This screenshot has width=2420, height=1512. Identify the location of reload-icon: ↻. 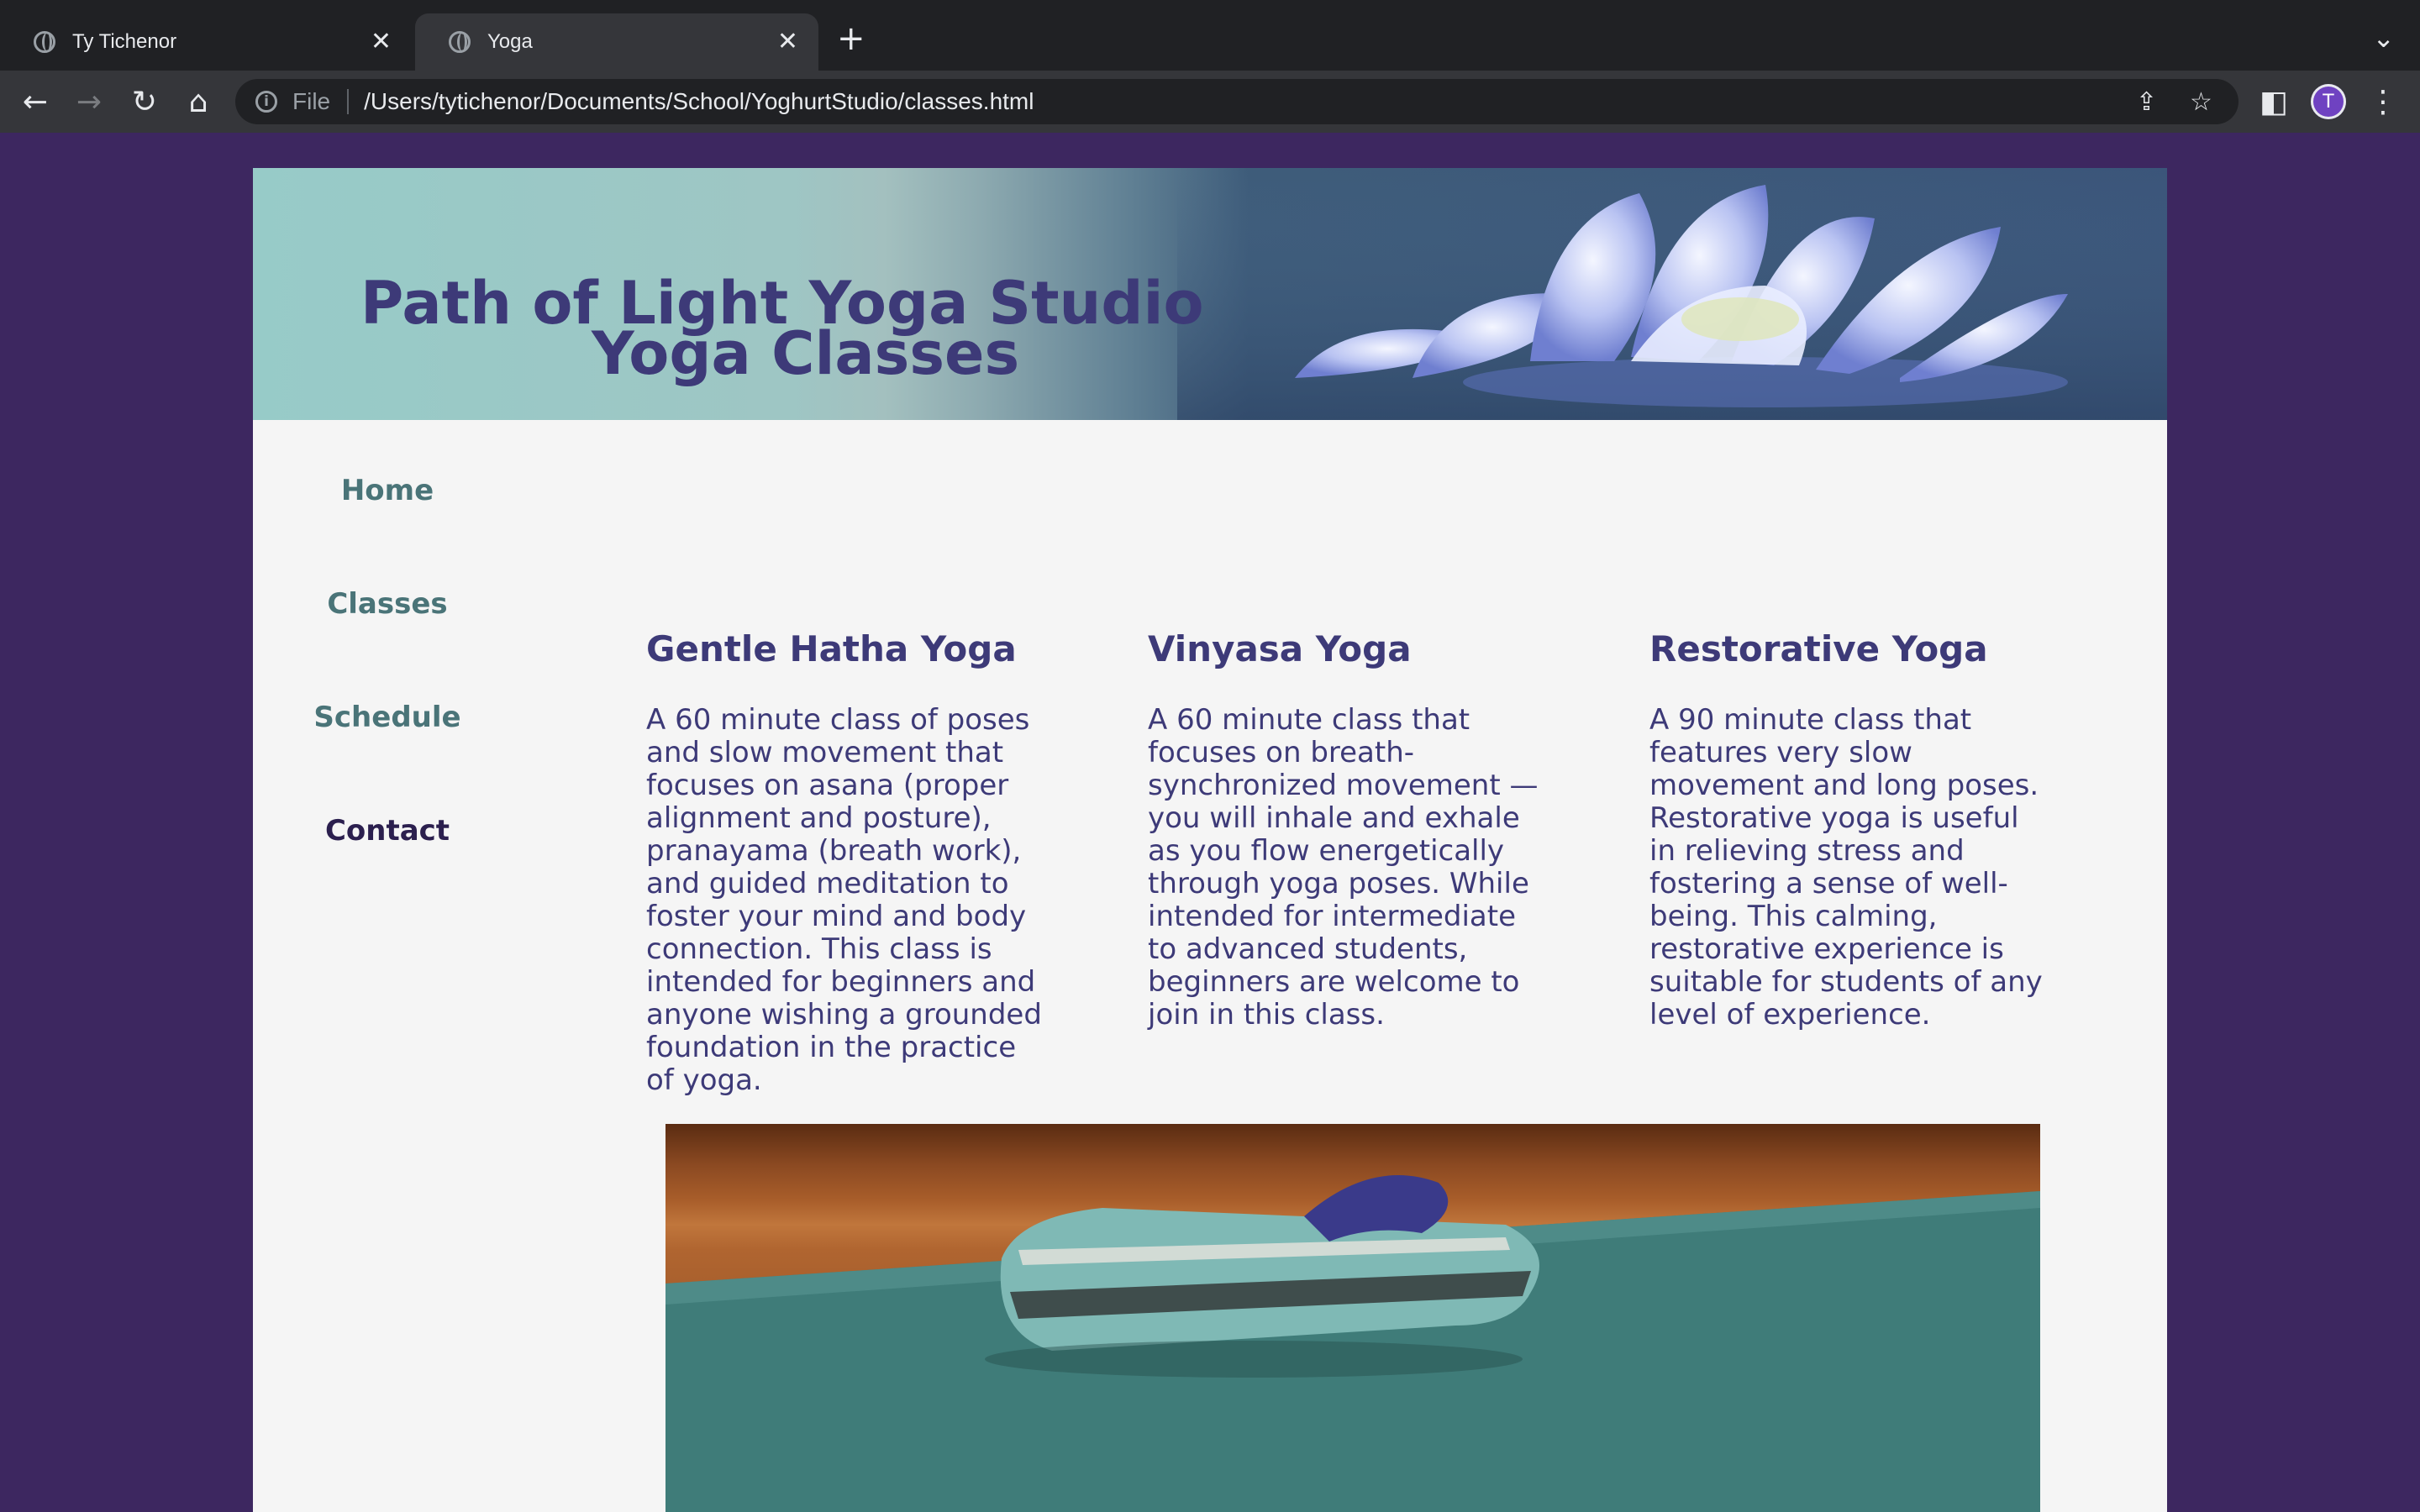
(144, 102).